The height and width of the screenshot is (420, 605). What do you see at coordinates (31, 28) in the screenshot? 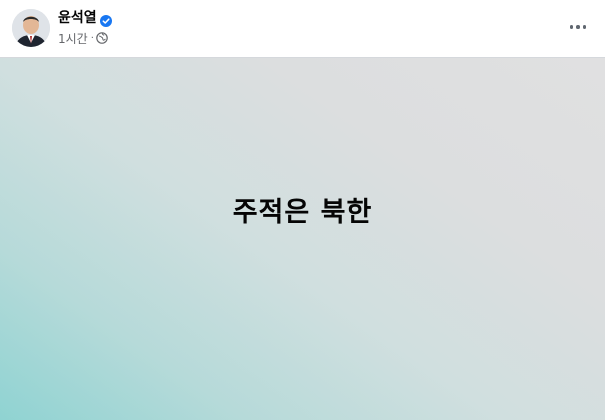
I see `author-avatar` at bounding box center [31, 28].